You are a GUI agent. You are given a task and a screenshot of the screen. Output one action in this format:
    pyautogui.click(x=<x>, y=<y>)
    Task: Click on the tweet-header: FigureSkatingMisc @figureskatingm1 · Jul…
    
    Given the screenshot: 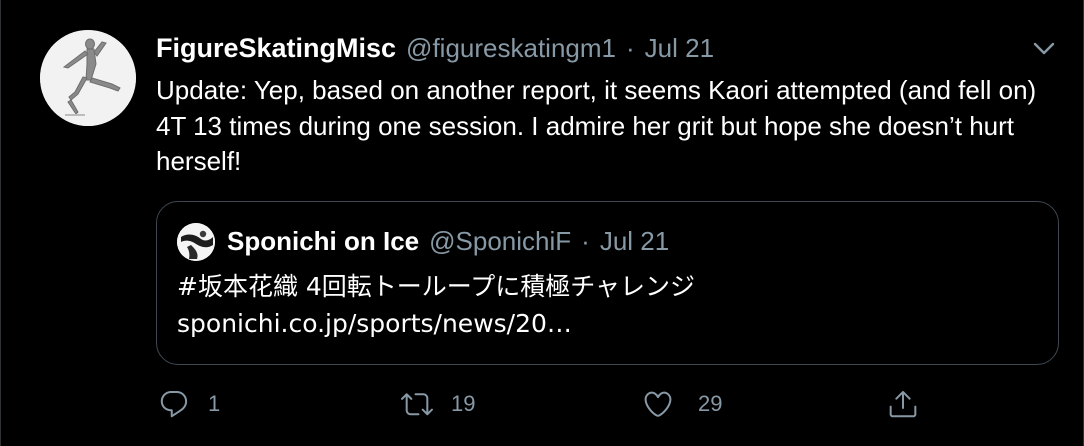 What is the action you would take?
    pyautogui.click(x=435, y=48)
    